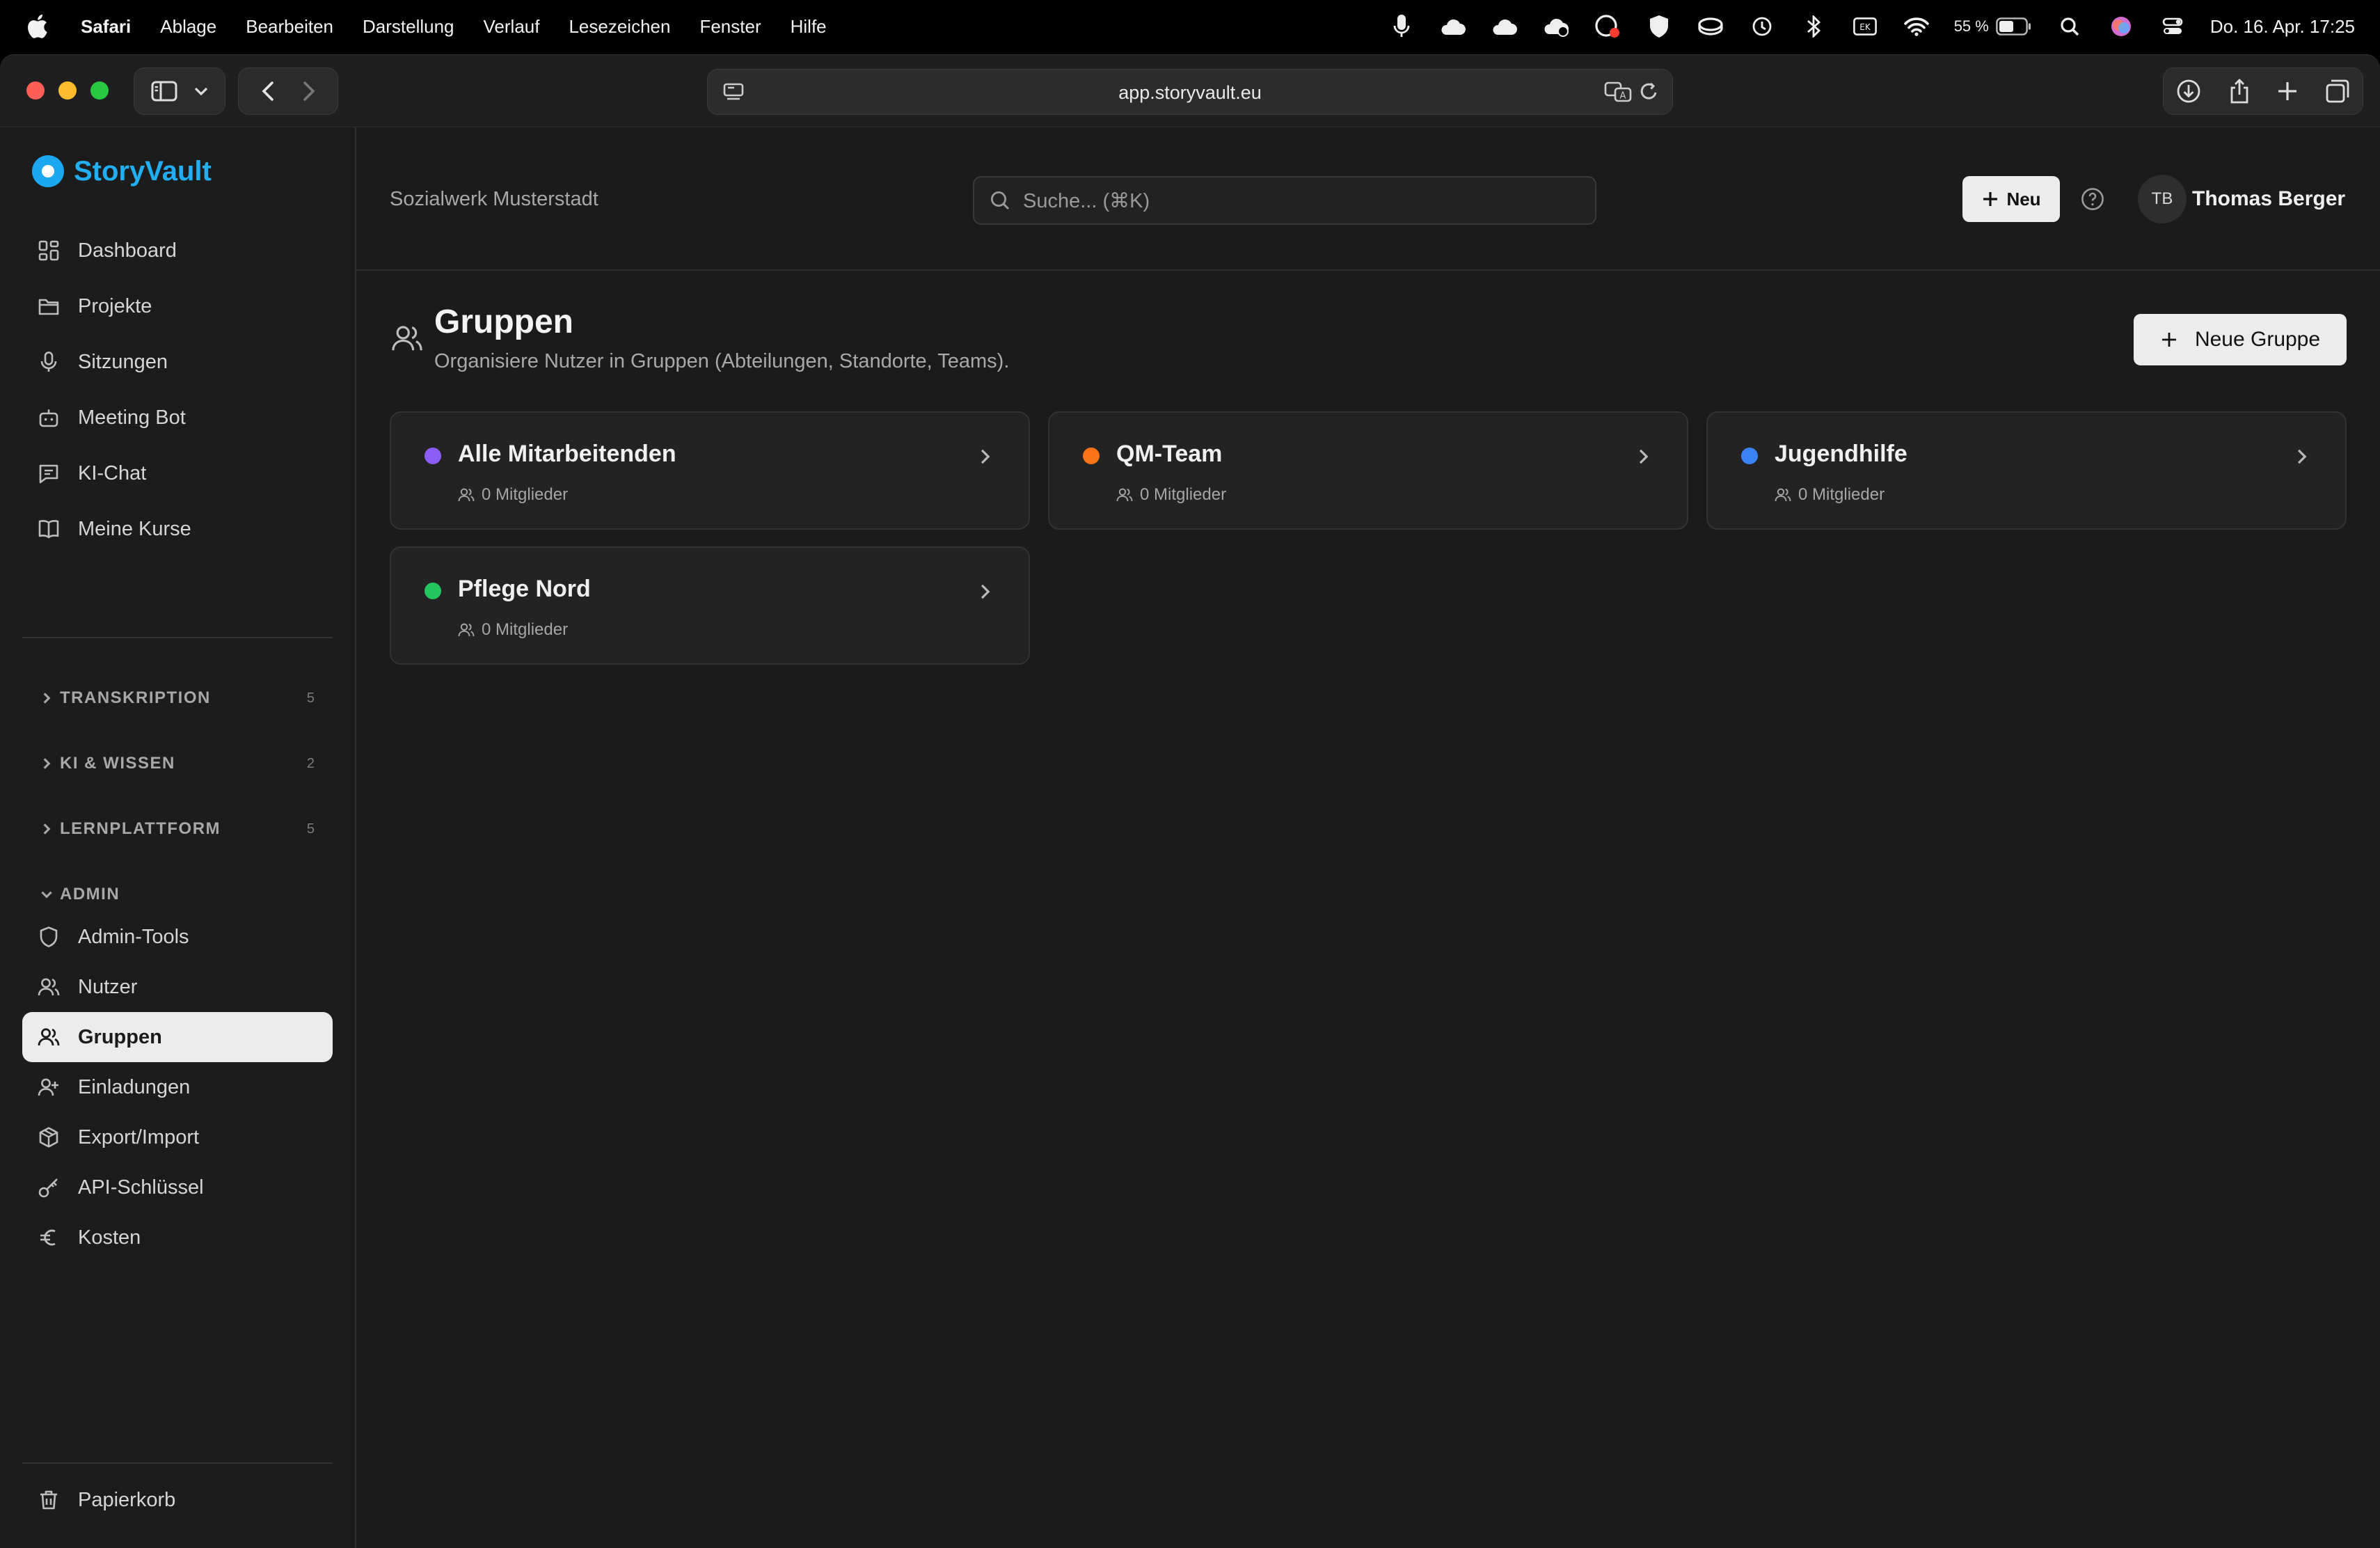 The image size is (2380, 1548). What do you see at coordinates (177, 250) in the screenshot?
I see `sidebar-item-dashboard: Dashboard` at bounding box center [177, 250].